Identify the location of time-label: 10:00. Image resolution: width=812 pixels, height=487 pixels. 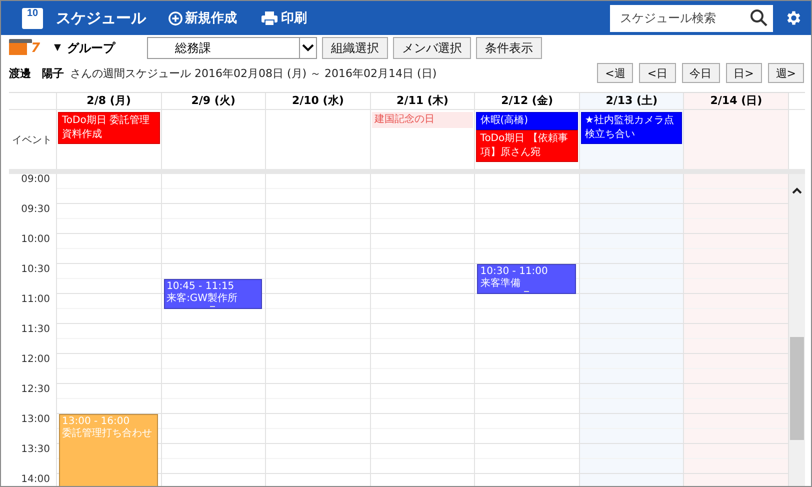
(35, 240).